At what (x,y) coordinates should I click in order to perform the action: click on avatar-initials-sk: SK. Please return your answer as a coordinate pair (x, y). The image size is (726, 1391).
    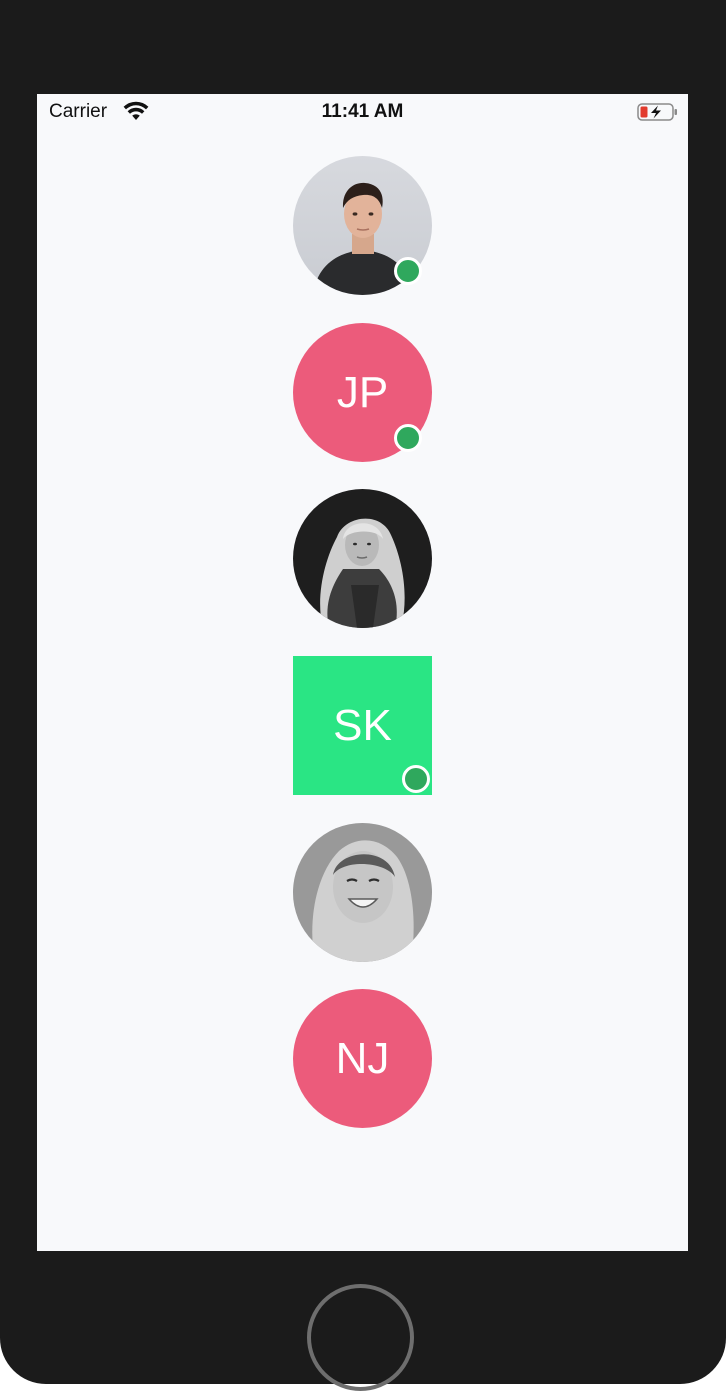
    Looking at the image, I should click on (362, 725).